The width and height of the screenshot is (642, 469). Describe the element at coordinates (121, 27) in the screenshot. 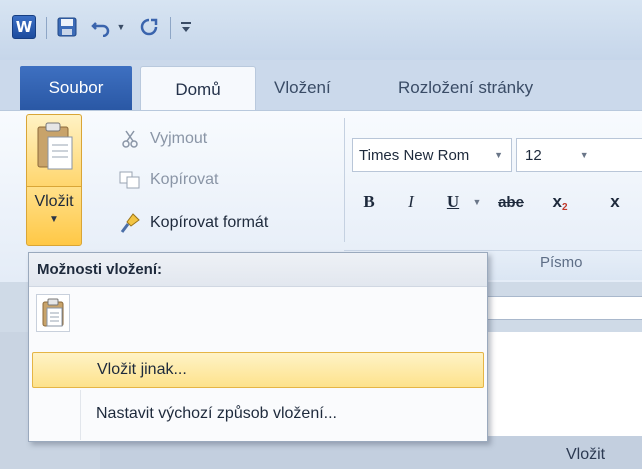

I see `undo-dropdown-icon: ▼` at that location.